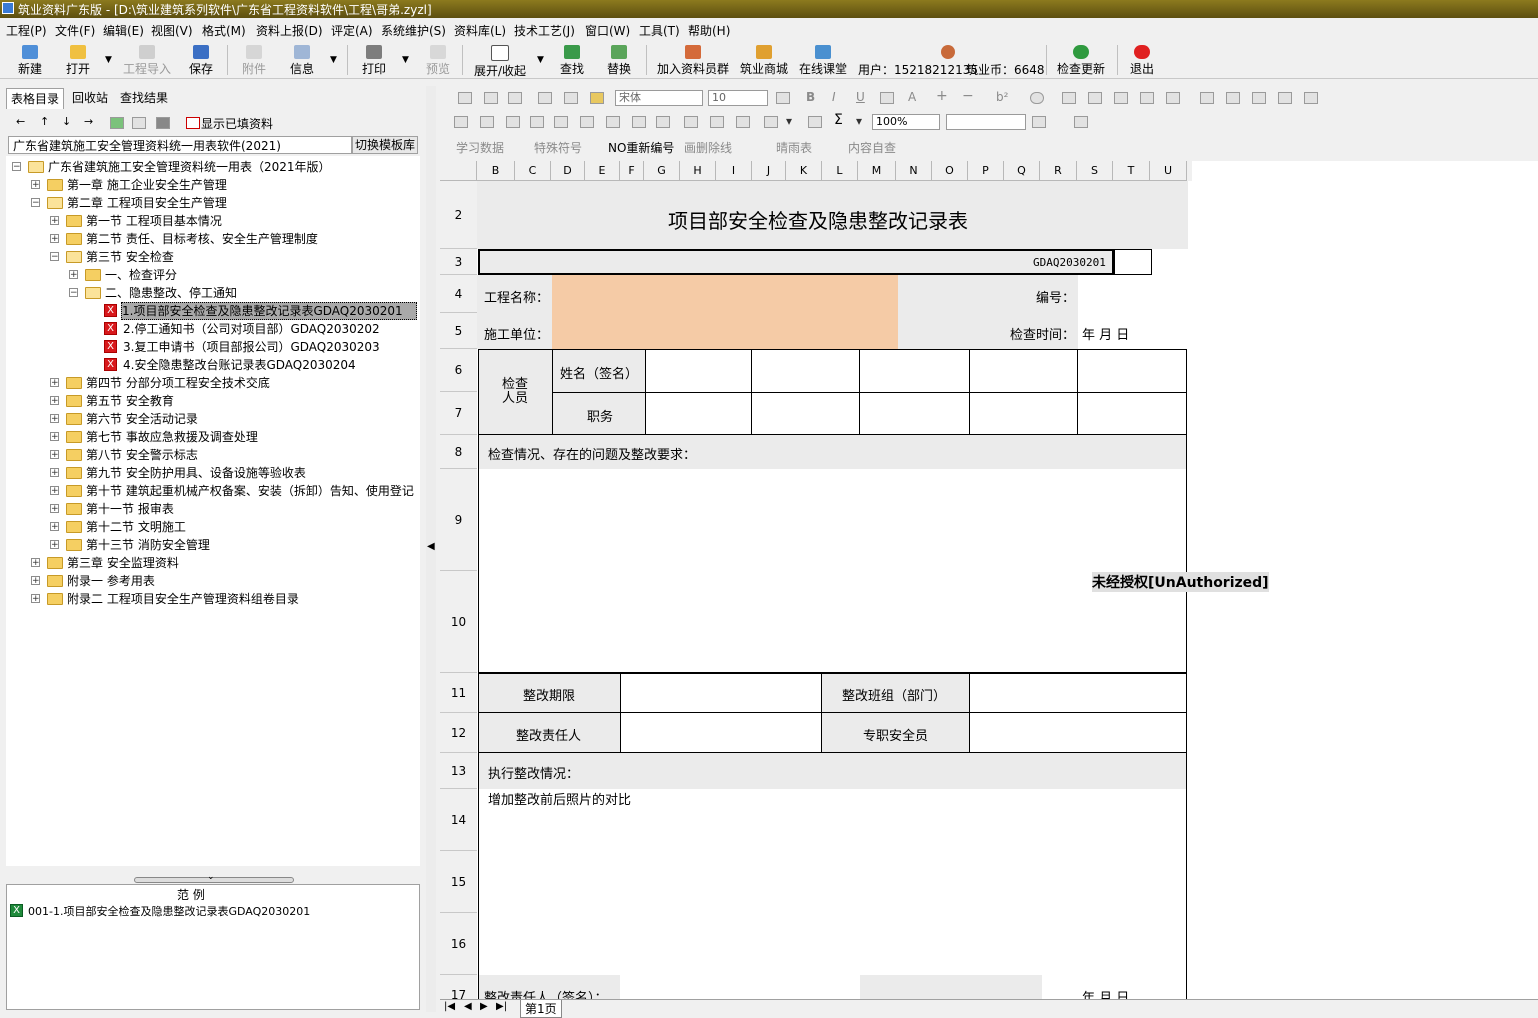 This screenshot has width=1538, height=1018. Describe the element at coordinates (840, 171) in the screenshot. I see `column-header-cell: L` at that location.